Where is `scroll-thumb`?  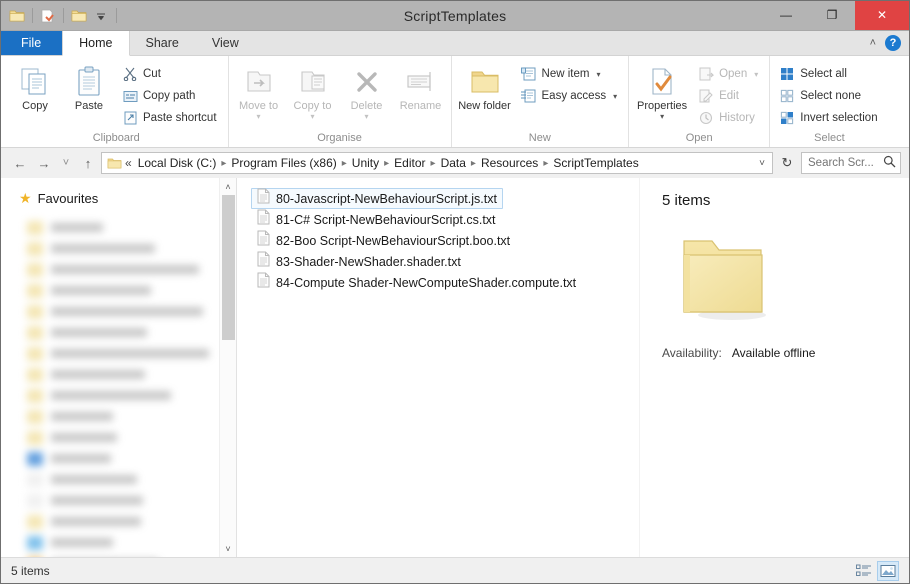
scroll-thumb is located at coordinates (228, 267).